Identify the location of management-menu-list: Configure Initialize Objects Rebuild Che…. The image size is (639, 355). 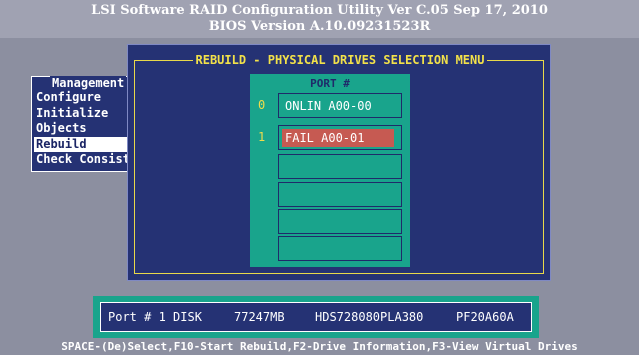
(86, 129).